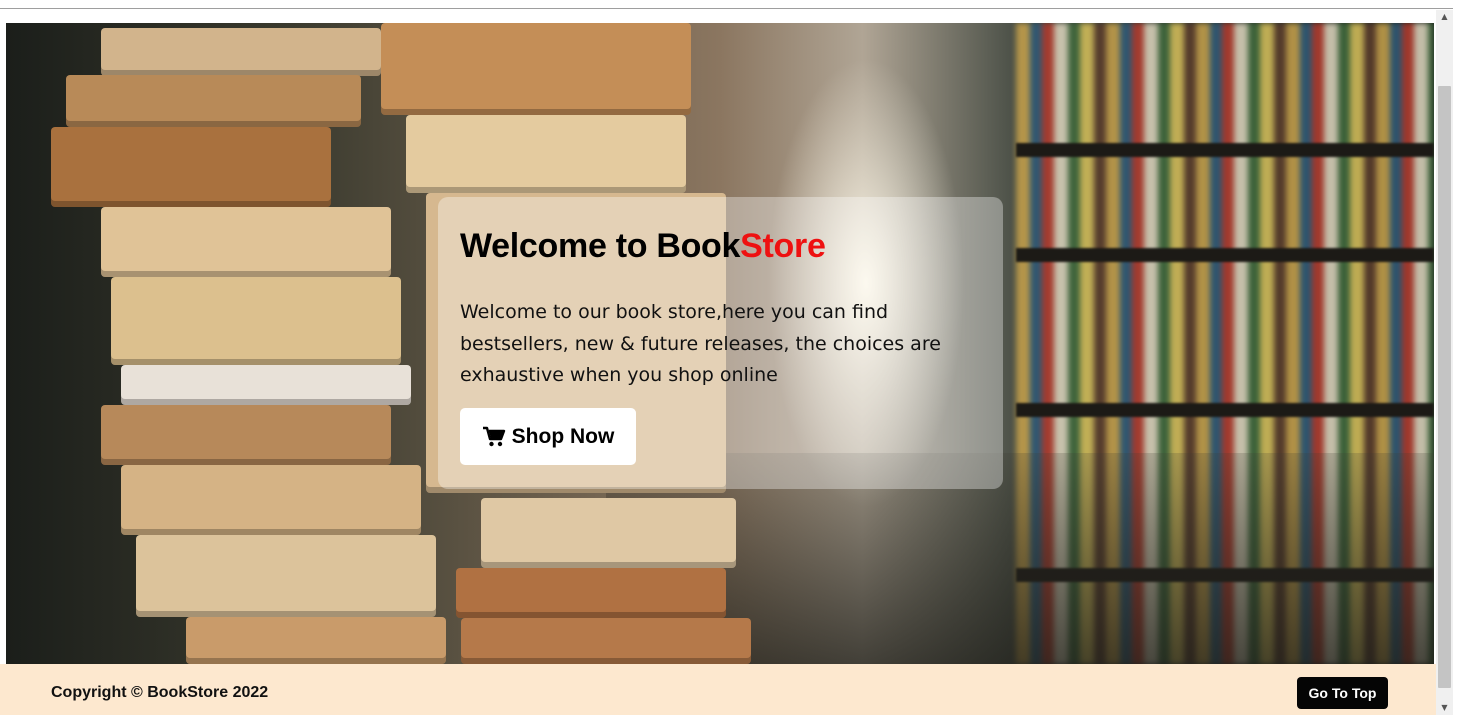  I want to click on title-accent: Store, so click(783, 246).